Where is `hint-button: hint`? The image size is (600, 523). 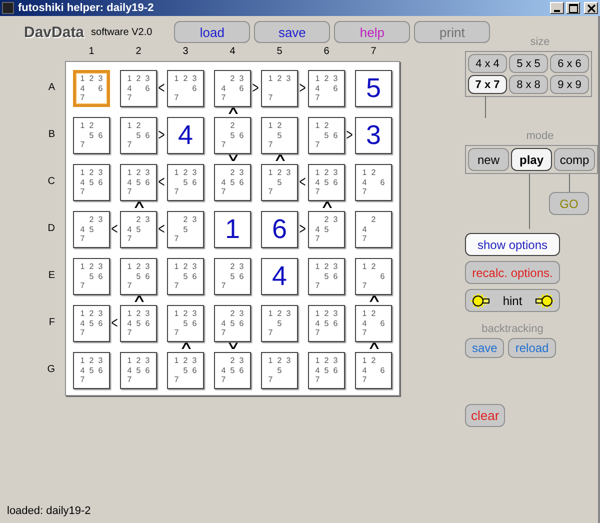
hint-button: hint is located at coordinates (512, 300).